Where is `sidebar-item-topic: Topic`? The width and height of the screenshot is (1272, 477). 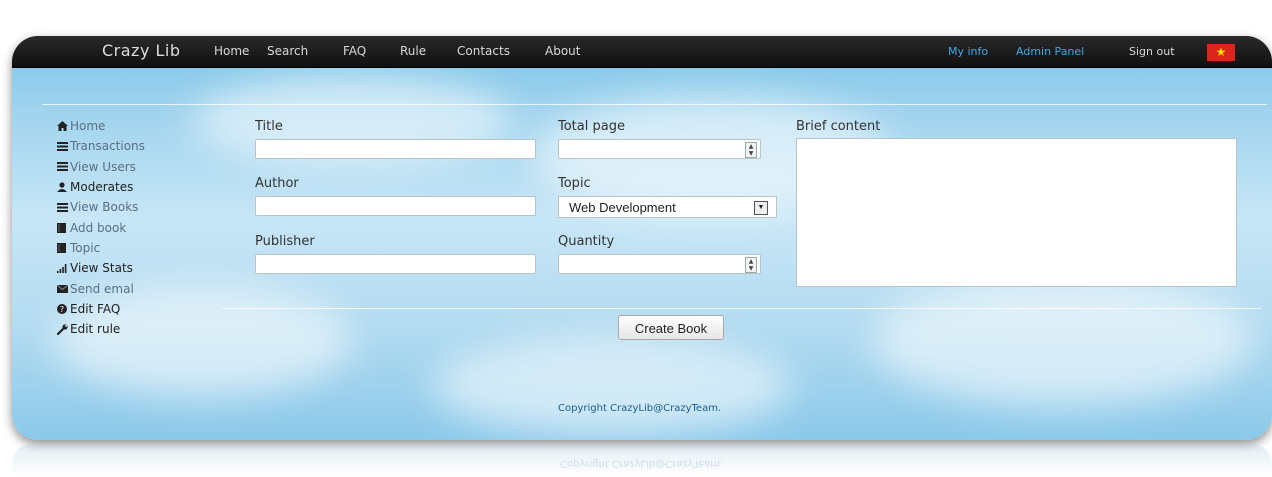 sidebar-item-topic: Topic is located at coordinates (100, 248).